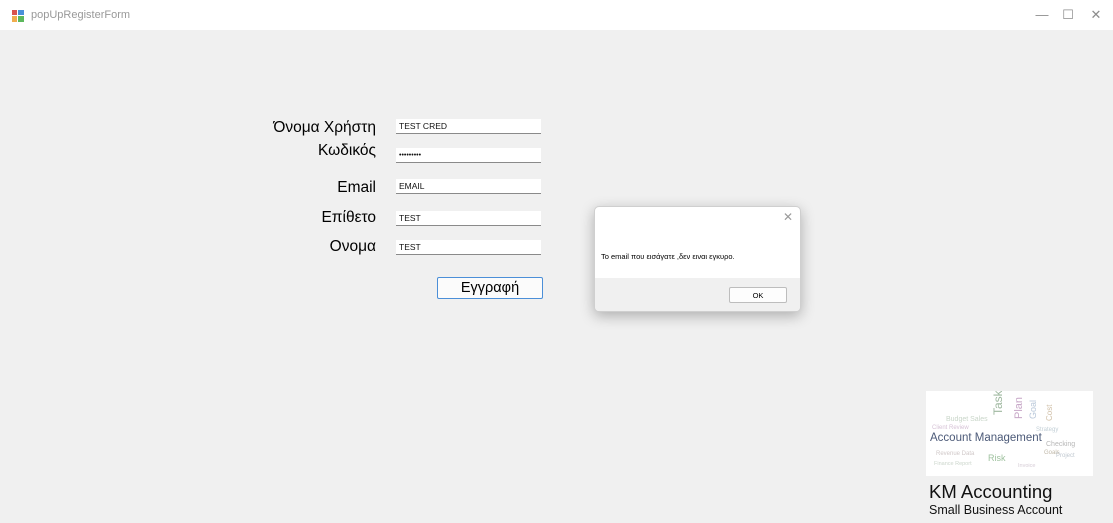  Describe the element at coordinates (1042, 15) in the screenshot. I see `minimize-icon: —` at that location.